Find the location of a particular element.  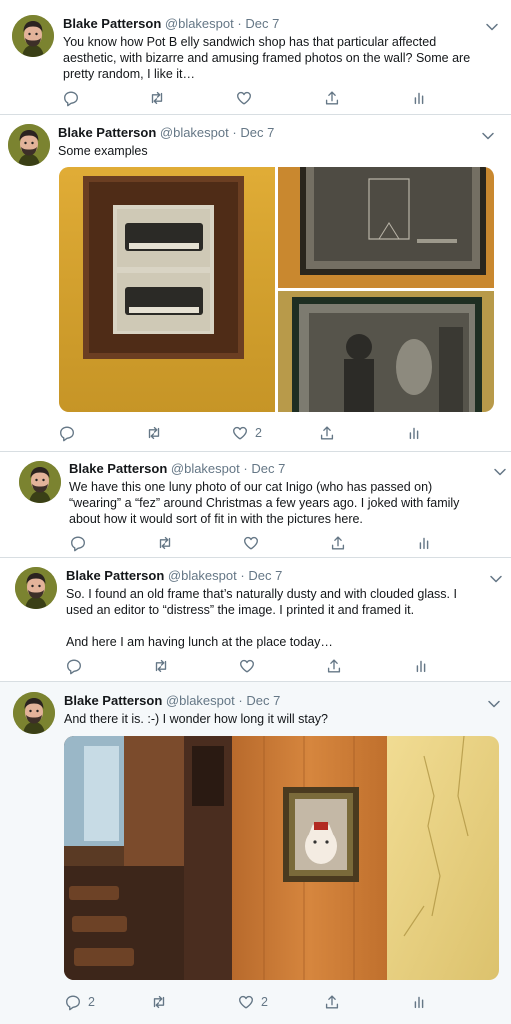

reply-button: 2 is located at coordinates (79, 1002).